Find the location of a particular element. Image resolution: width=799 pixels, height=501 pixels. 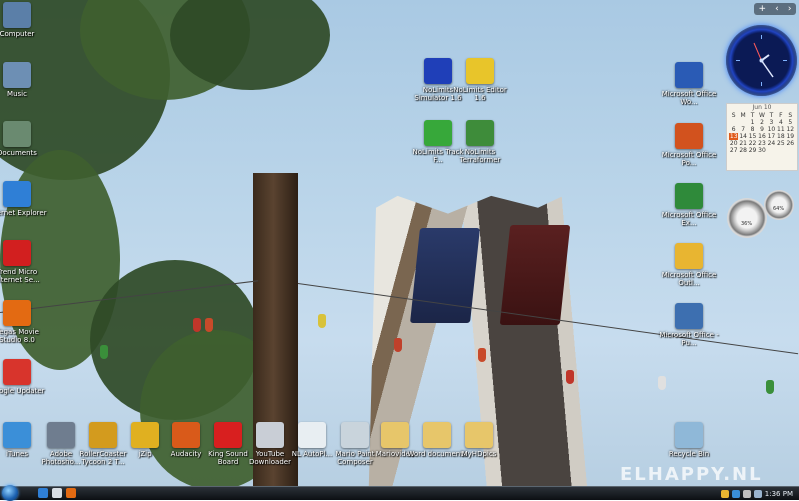

desktop-icon-label: NoLimits Editor 1.6 is located at coordinates (480, 94).